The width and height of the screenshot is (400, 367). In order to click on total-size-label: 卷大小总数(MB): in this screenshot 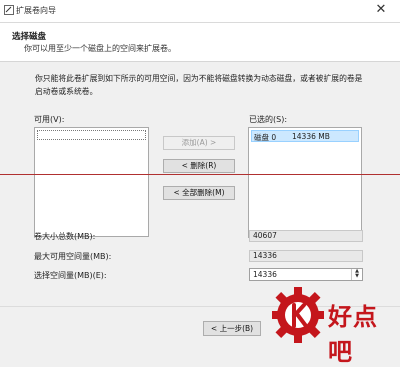, I will do `click(65, 236)`.